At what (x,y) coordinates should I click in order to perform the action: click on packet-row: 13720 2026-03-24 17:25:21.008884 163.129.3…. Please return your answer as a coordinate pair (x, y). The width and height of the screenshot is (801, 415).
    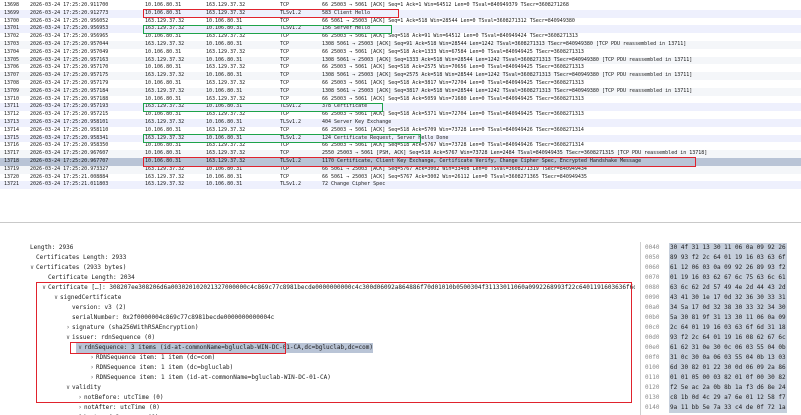
    Looking at the image, I should click on (400, 178).